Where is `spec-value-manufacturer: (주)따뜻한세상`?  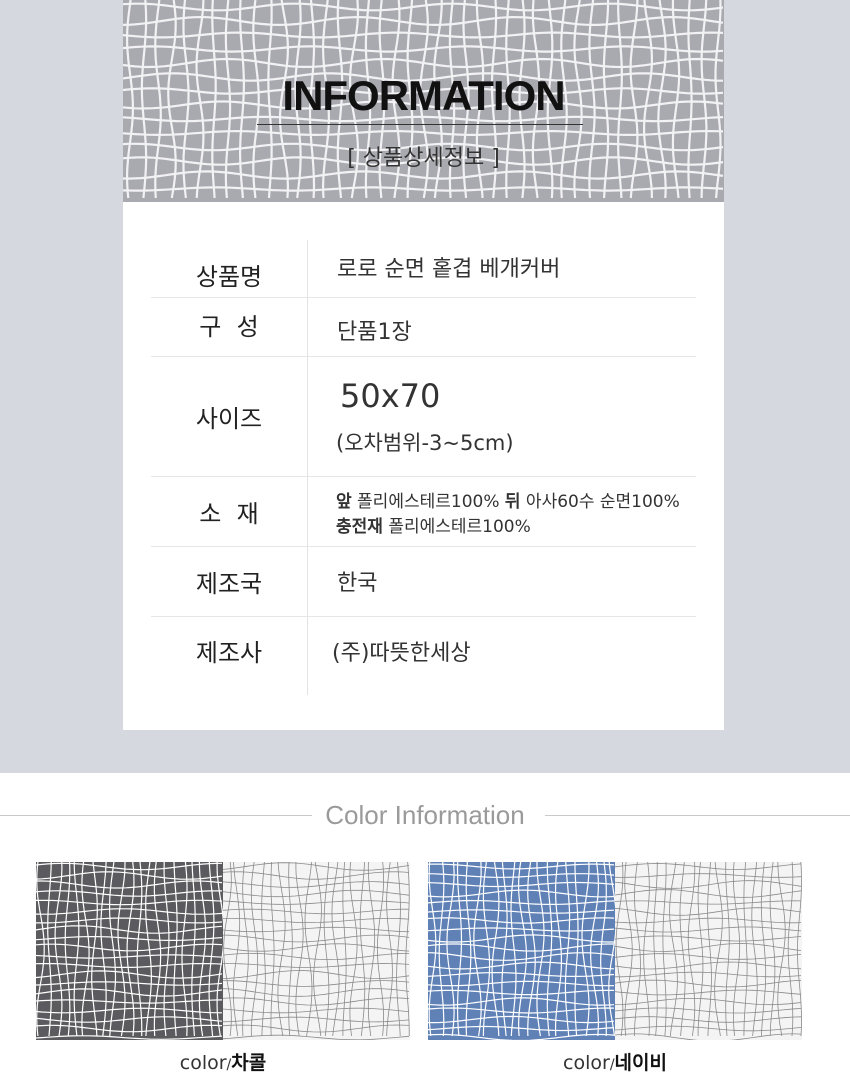 spec-value-manufacturer: (주)따뜻한세상 is located at coordinates (401, 653).